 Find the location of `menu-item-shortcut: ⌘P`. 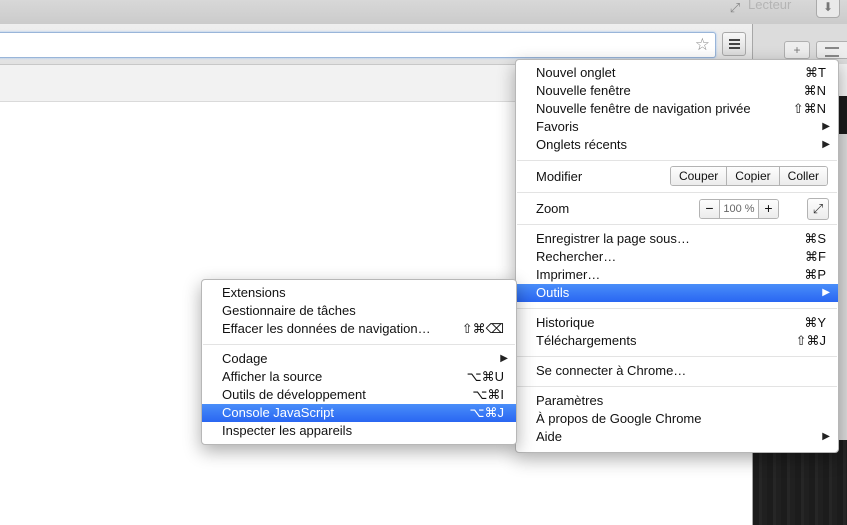

menu-item-shortcut: ⌘P is located at coordinates (815, 274).